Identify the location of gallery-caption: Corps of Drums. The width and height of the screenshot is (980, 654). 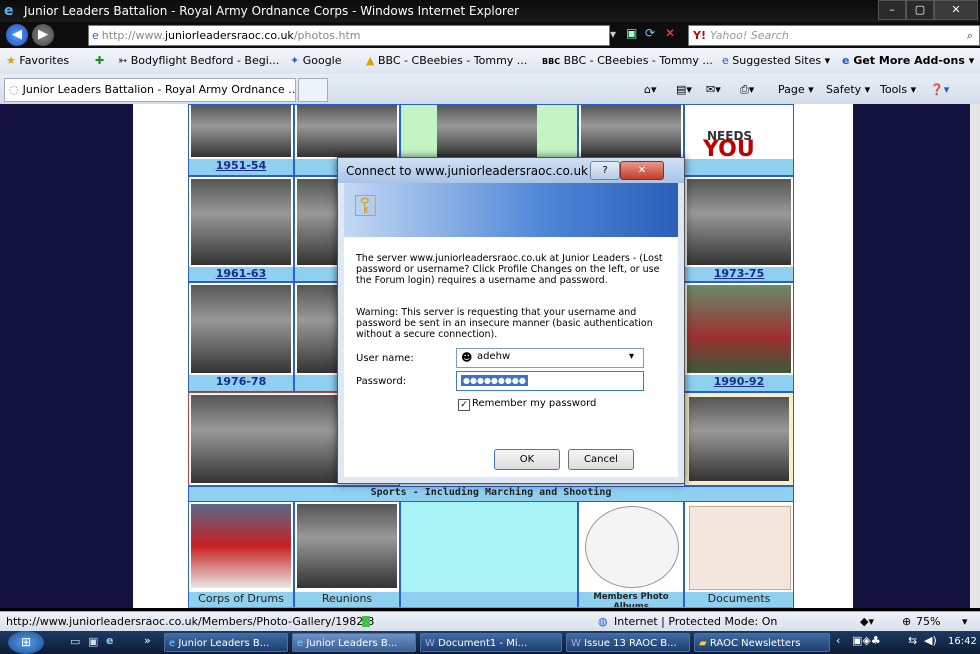
(241, 600).